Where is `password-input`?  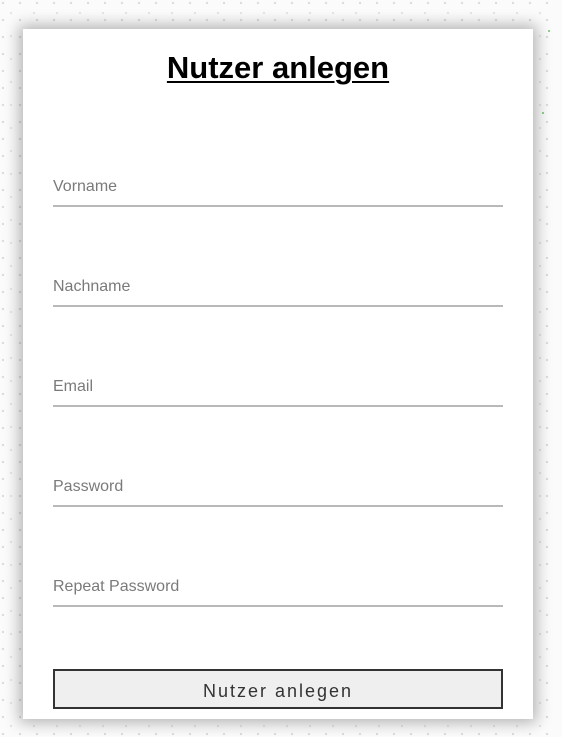 password-input is located at coordinates (278, 488).